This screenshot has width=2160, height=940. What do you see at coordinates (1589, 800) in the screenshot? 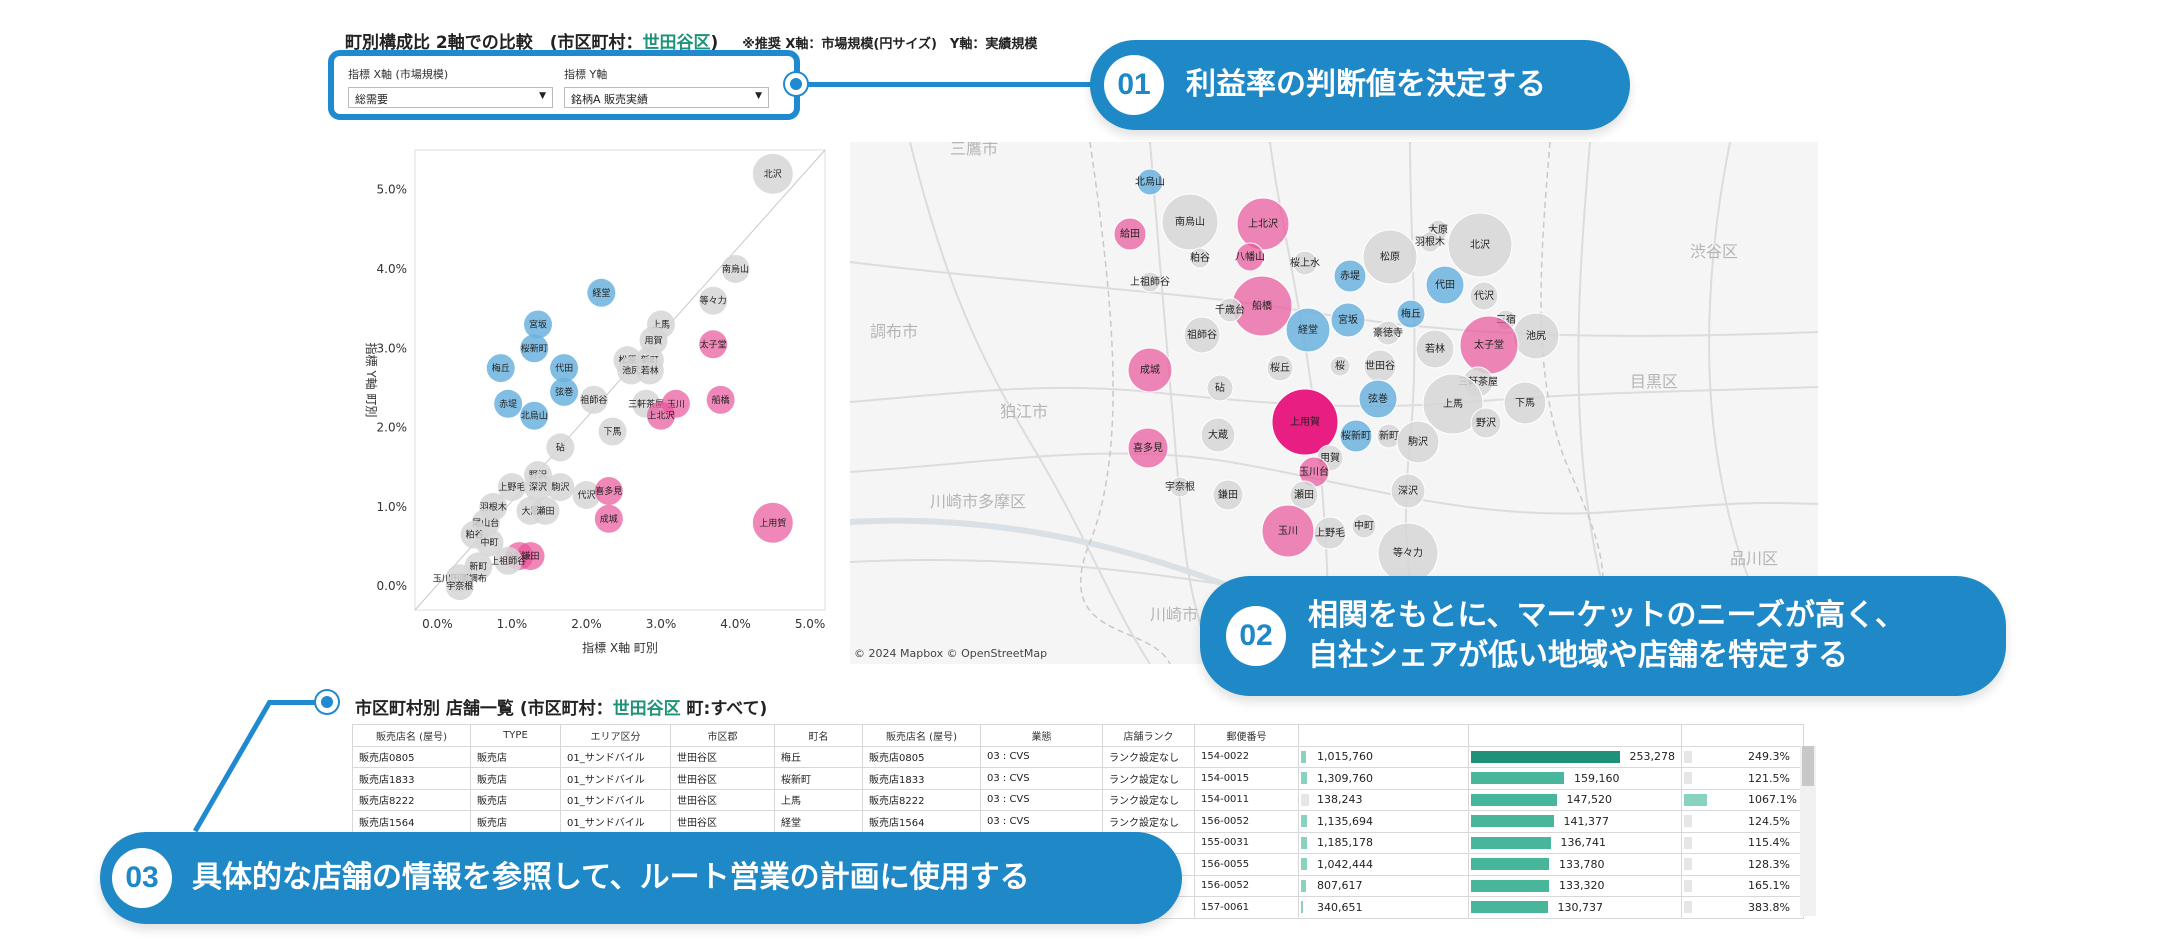
I see `table-value: 147,520` at bounding box center [1589, 800].